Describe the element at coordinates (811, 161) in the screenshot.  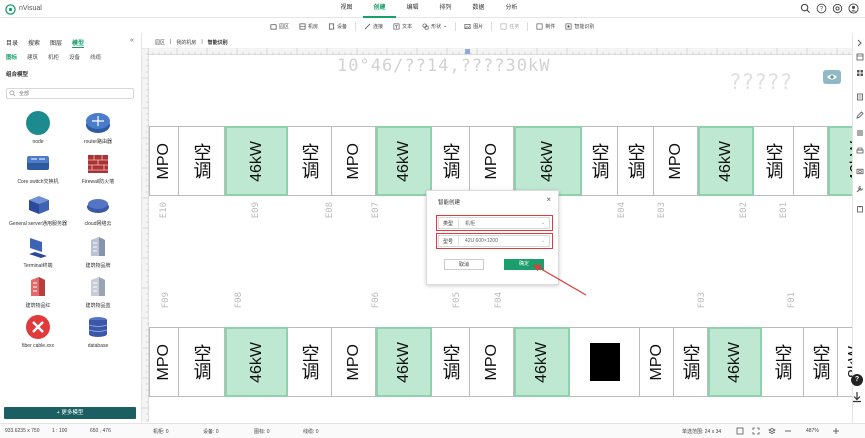
I see `rack-e-14: 空调` at that location.